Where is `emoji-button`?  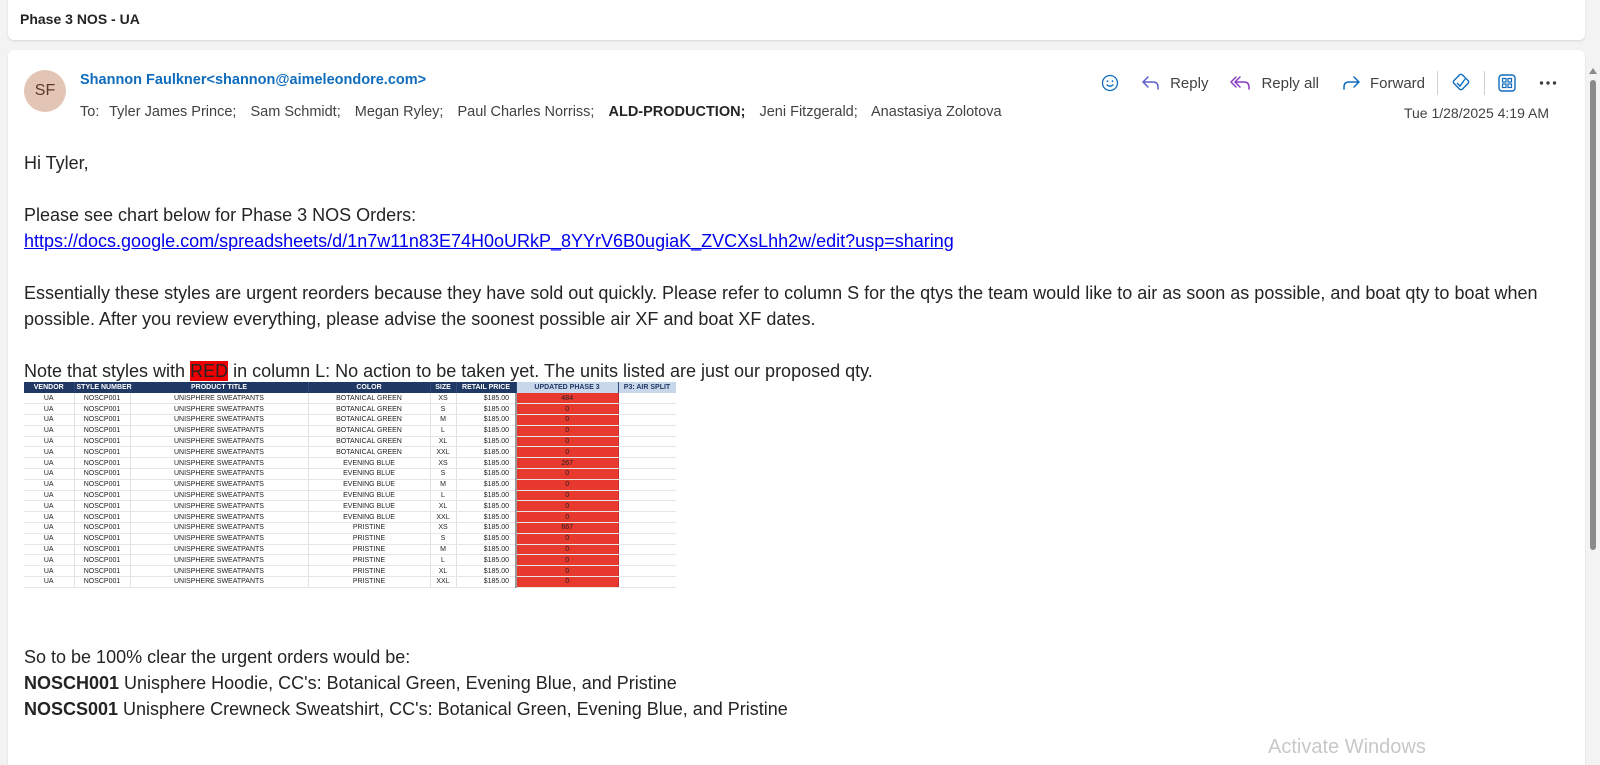
emoji-button is located at coordinates (1110, 83).